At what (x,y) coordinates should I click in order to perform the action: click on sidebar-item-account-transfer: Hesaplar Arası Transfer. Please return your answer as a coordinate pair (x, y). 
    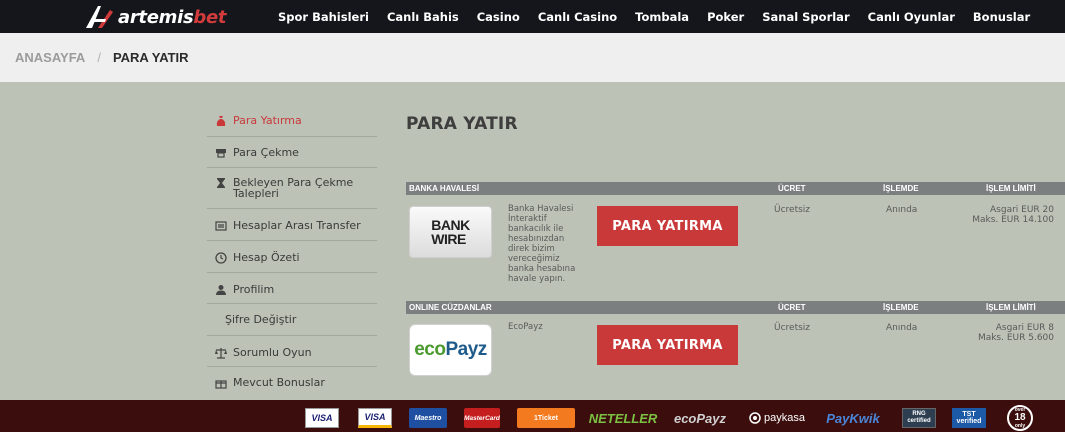
    Looking at the image, I should click on (292, 225).